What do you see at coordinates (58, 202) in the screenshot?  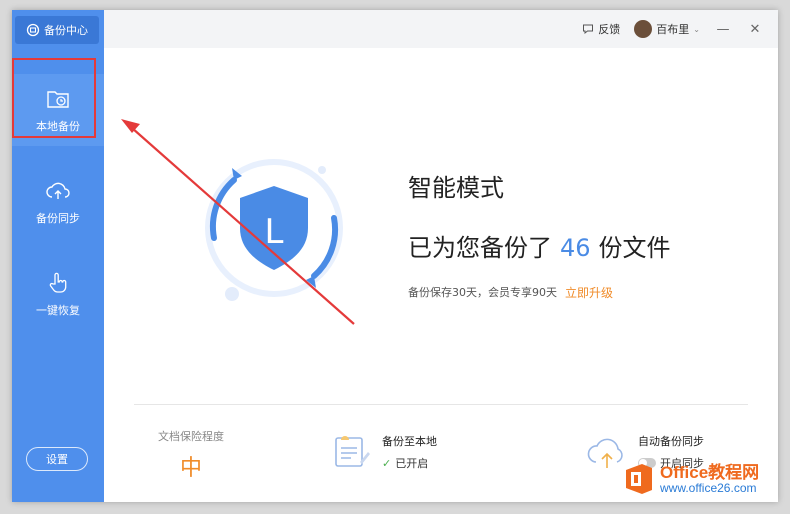 I see `sidebar-item-backup-sync: 备份同步` at bounding box center [58, 202].